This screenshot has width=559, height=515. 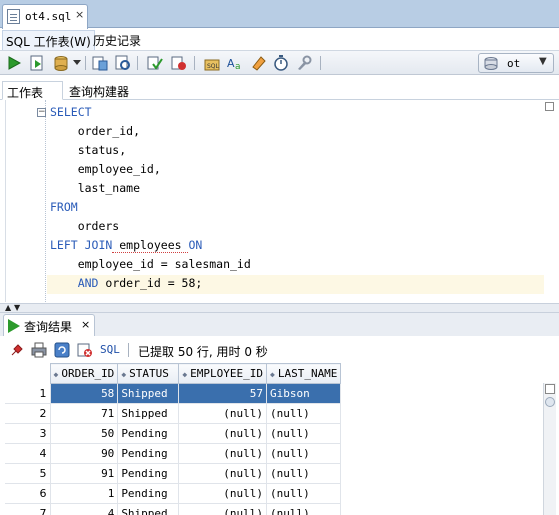 I want to click on row-number: 3, so click(x=28, y=433).